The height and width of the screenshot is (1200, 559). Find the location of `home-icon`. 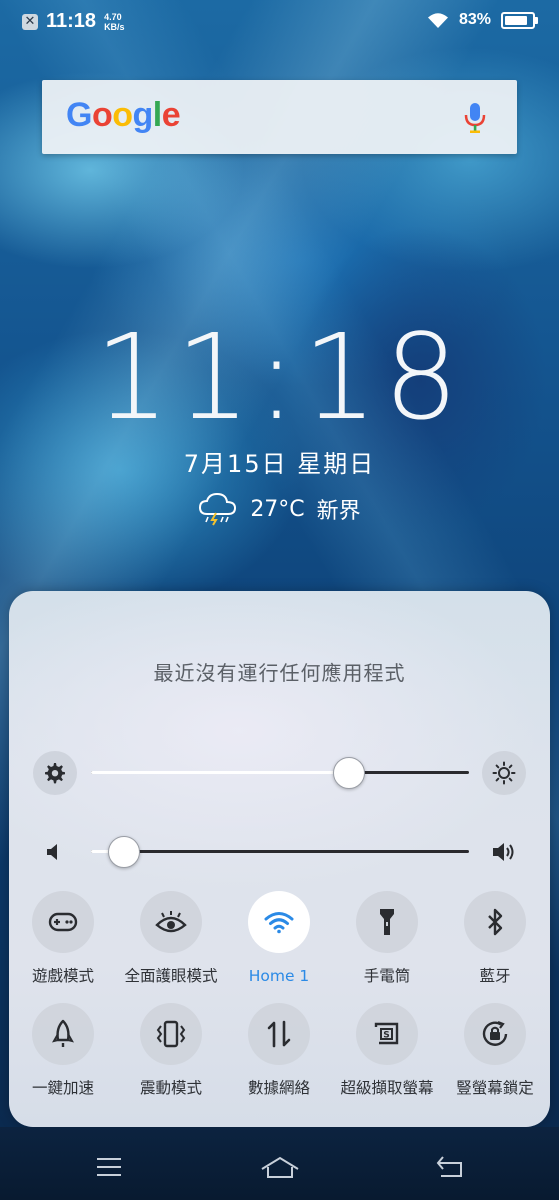

home-icon is located at coordinates (280, 1167).